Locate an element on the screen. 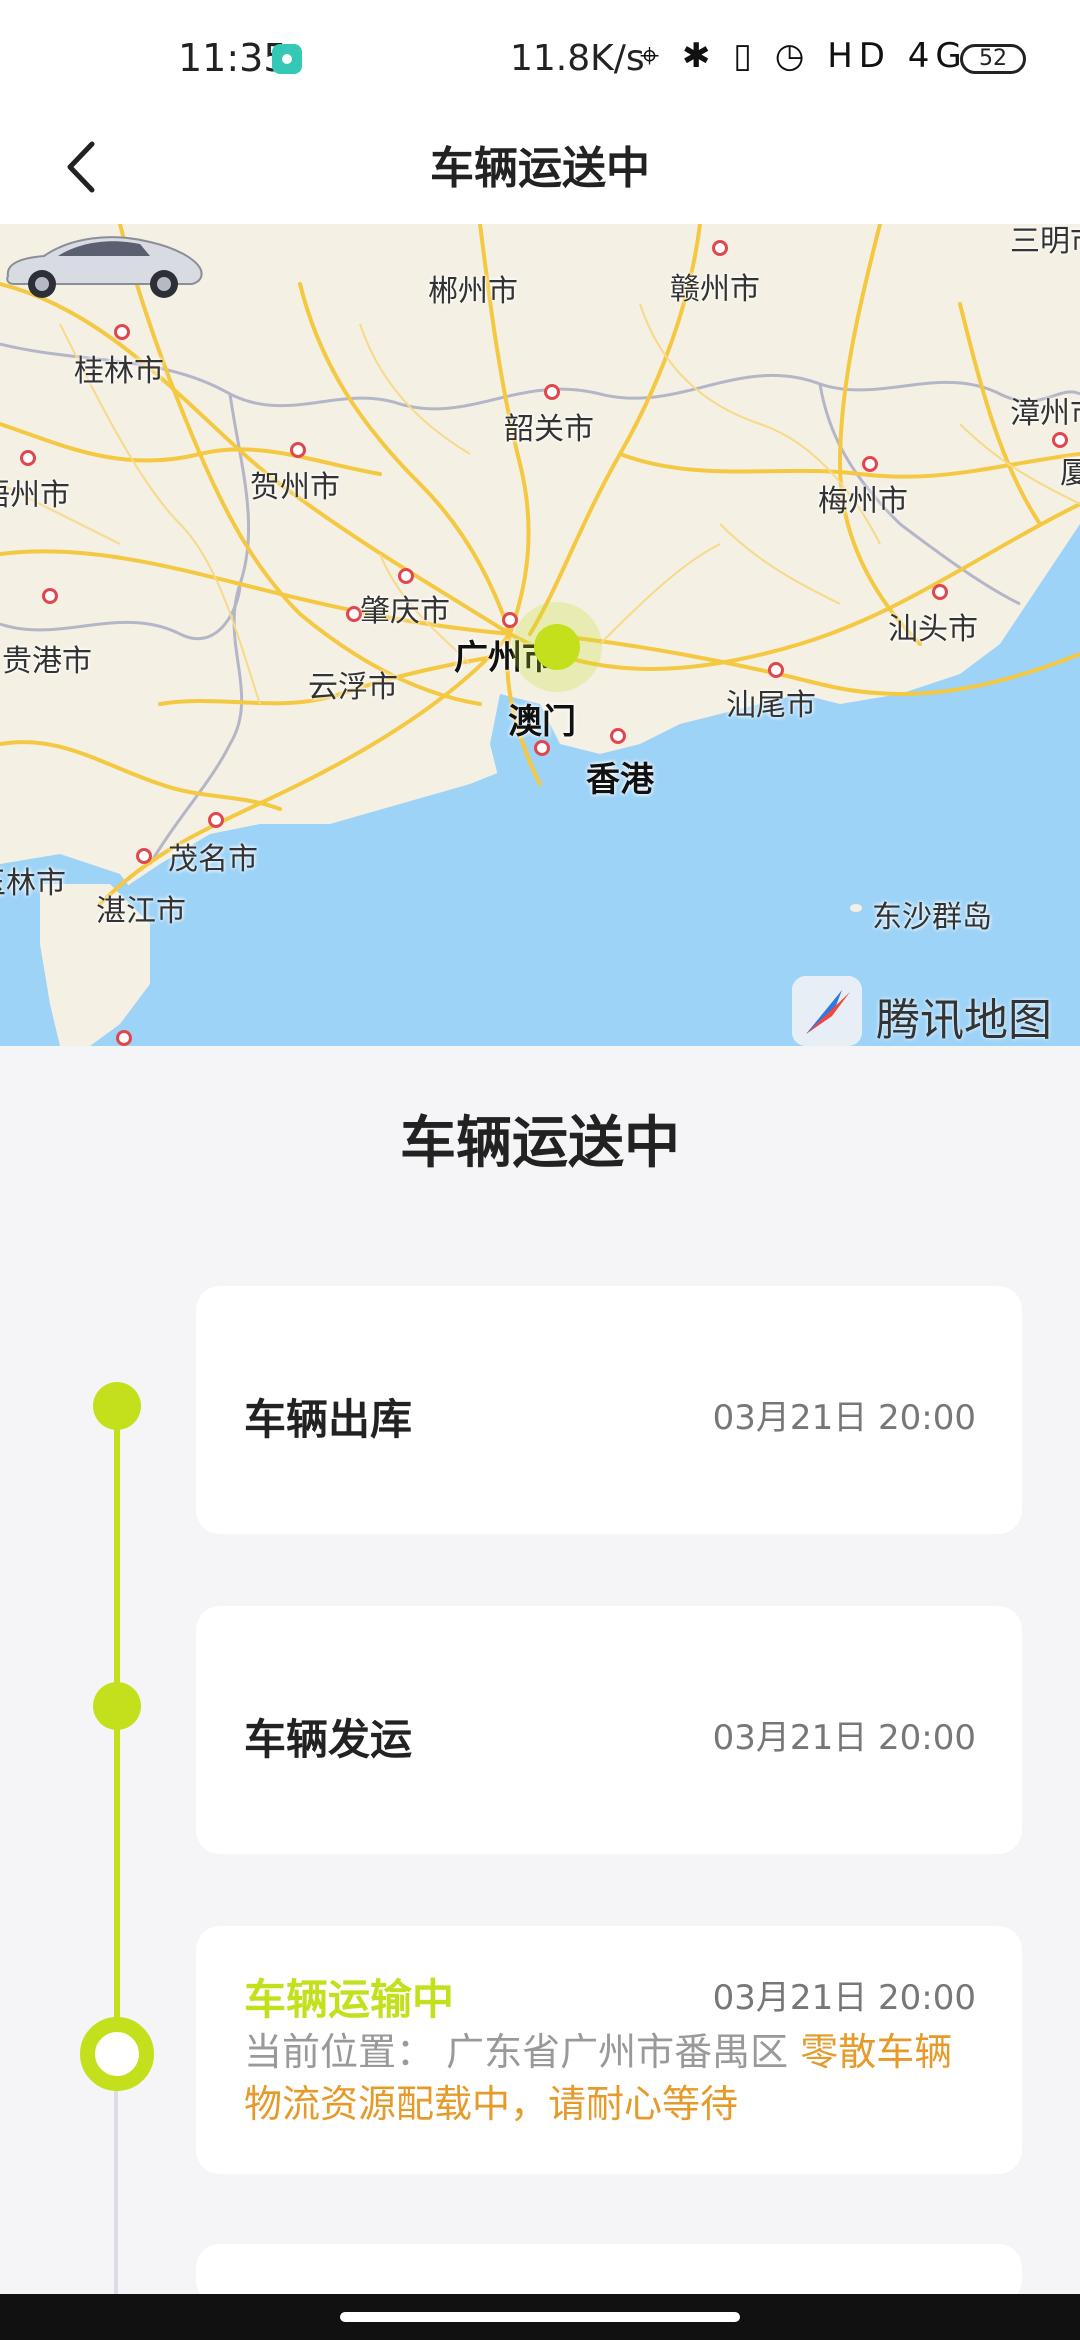  shield-icon is located at coordinates (287, 59).